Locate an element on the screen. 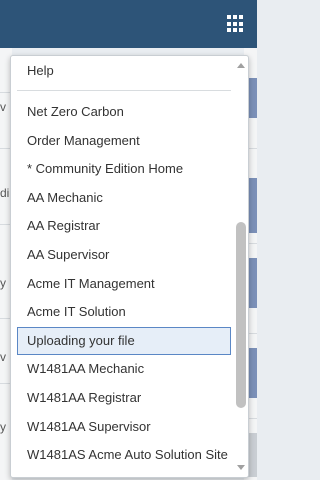  scroll-thumb is located at coordinates (241, 315).